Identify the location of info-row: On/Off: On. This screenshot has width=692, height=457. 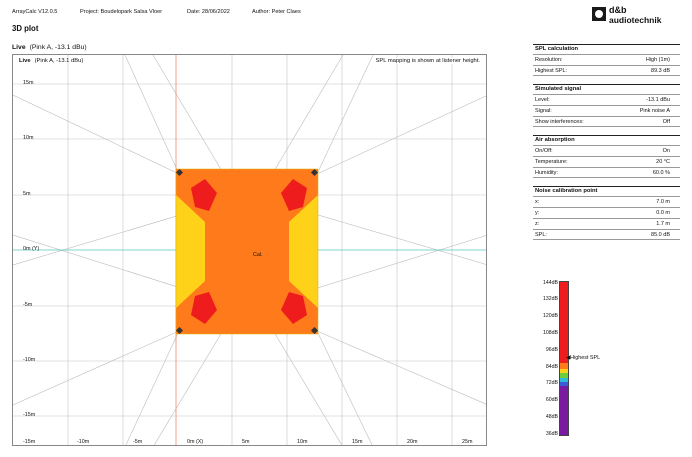
(606, 150).